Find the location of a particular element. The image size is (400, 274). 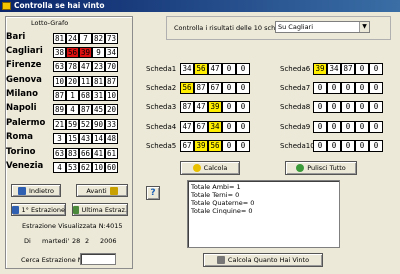

lotto-heading: Lotto-Grafo is located at coordinates (50, 23).